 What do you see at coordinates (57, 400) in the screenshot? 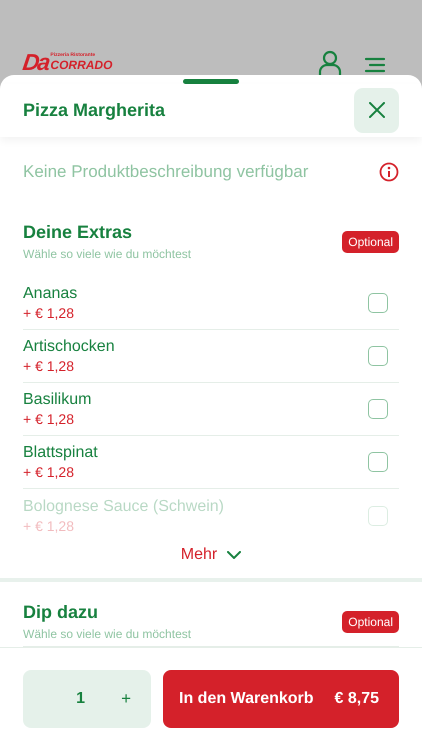
I see `option-name: Basilikum` at bounding box center [57, 400].